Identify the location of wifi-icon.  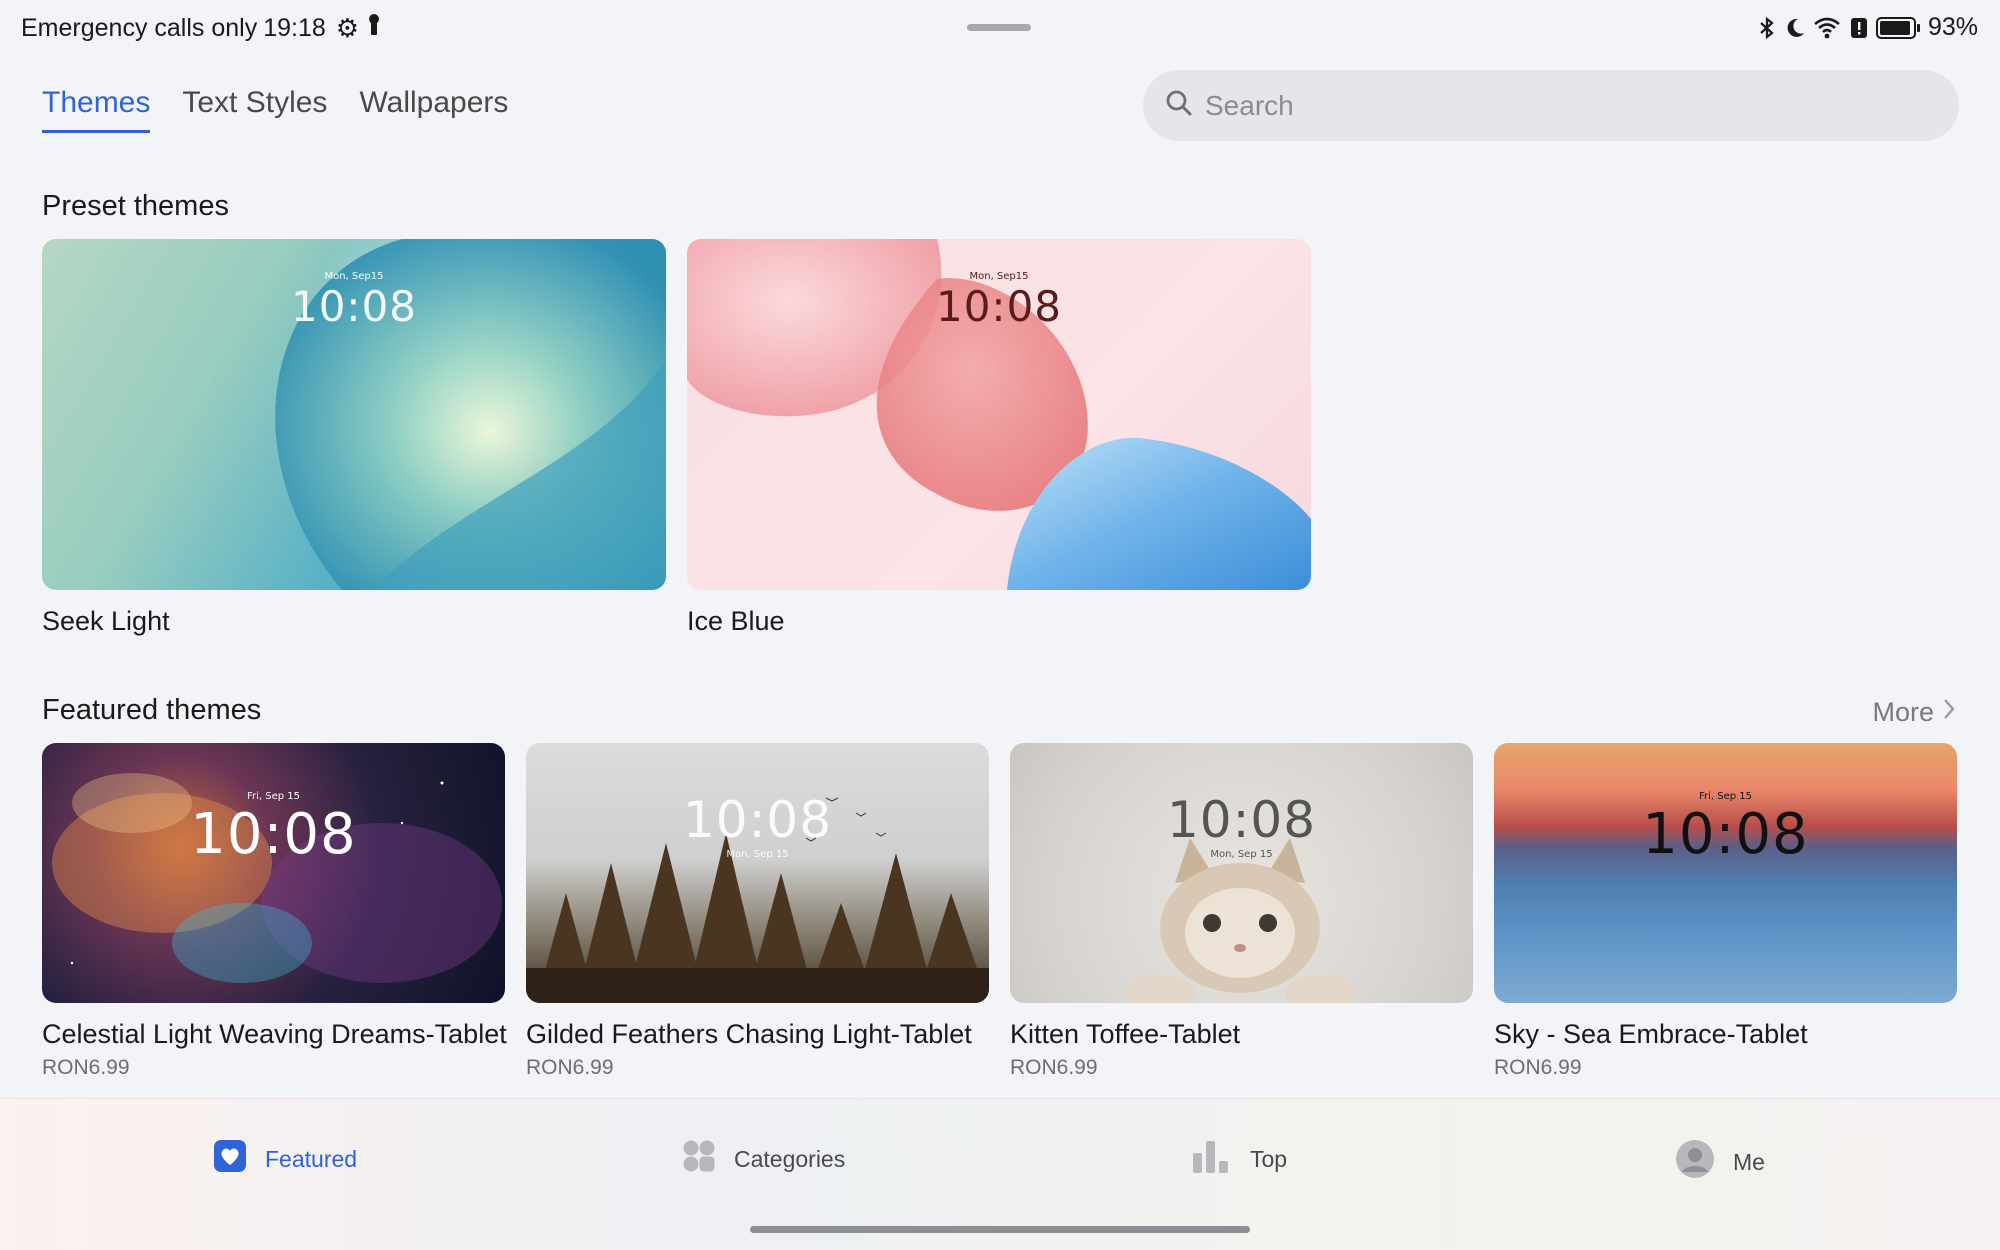
(1827, 28).